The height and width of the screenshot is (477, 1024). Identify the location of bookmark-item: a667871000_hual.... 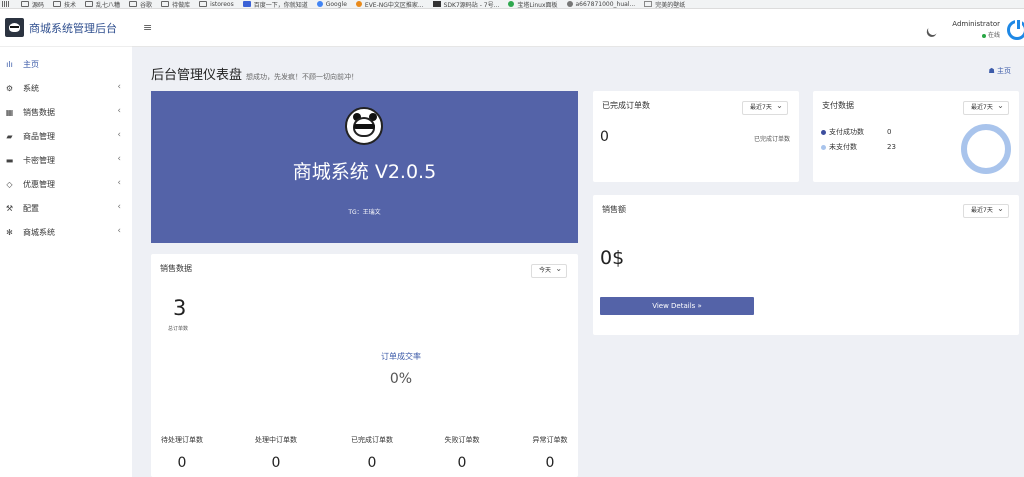
(600, 4).